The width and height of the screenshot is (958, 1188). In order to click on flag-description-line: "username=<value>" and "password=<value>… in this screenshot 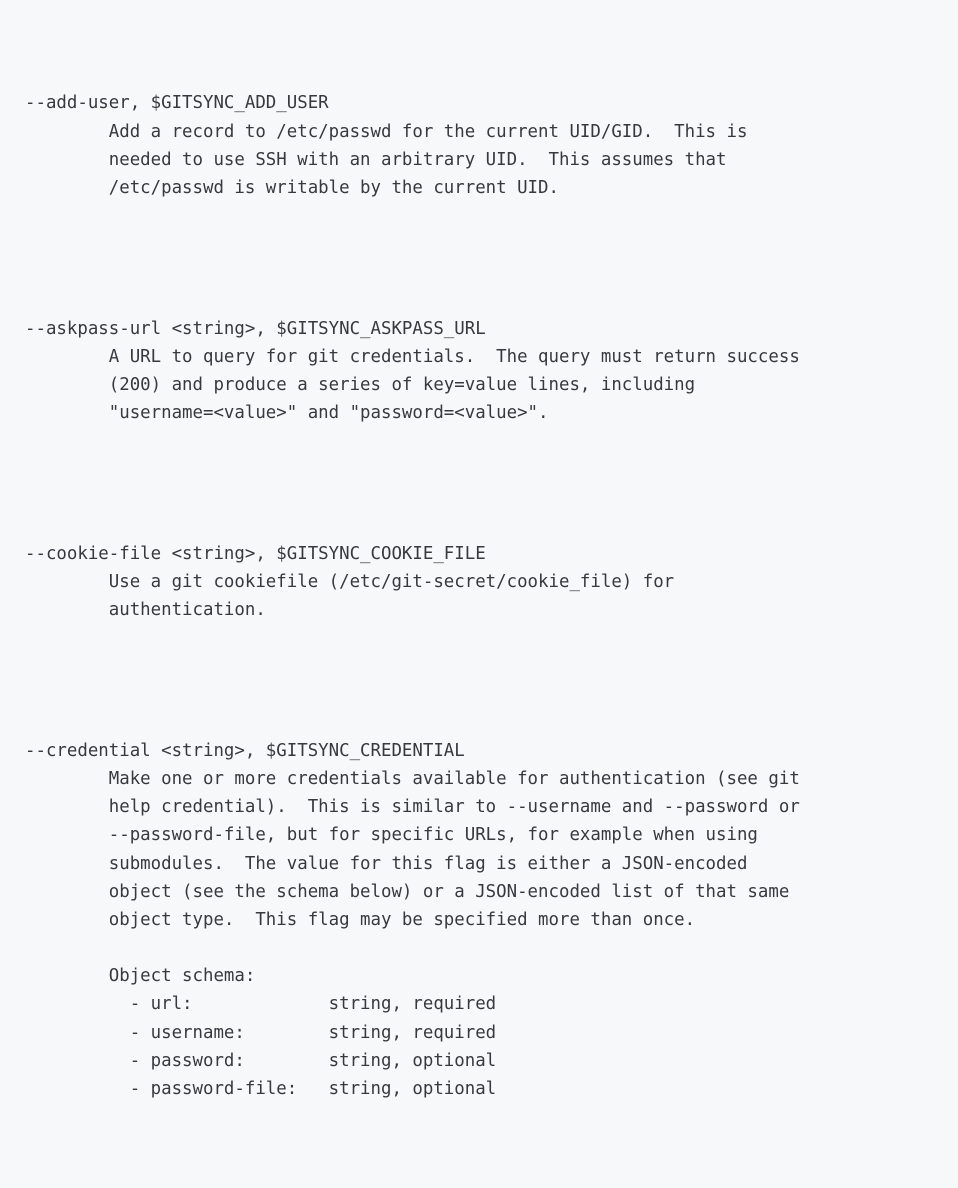, I will do `click(287, 413)`.